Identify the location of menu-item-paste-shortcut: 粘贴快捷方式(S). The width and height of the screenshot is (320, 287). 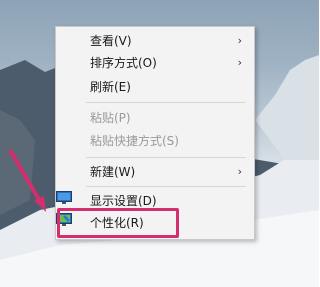
(155, 141).